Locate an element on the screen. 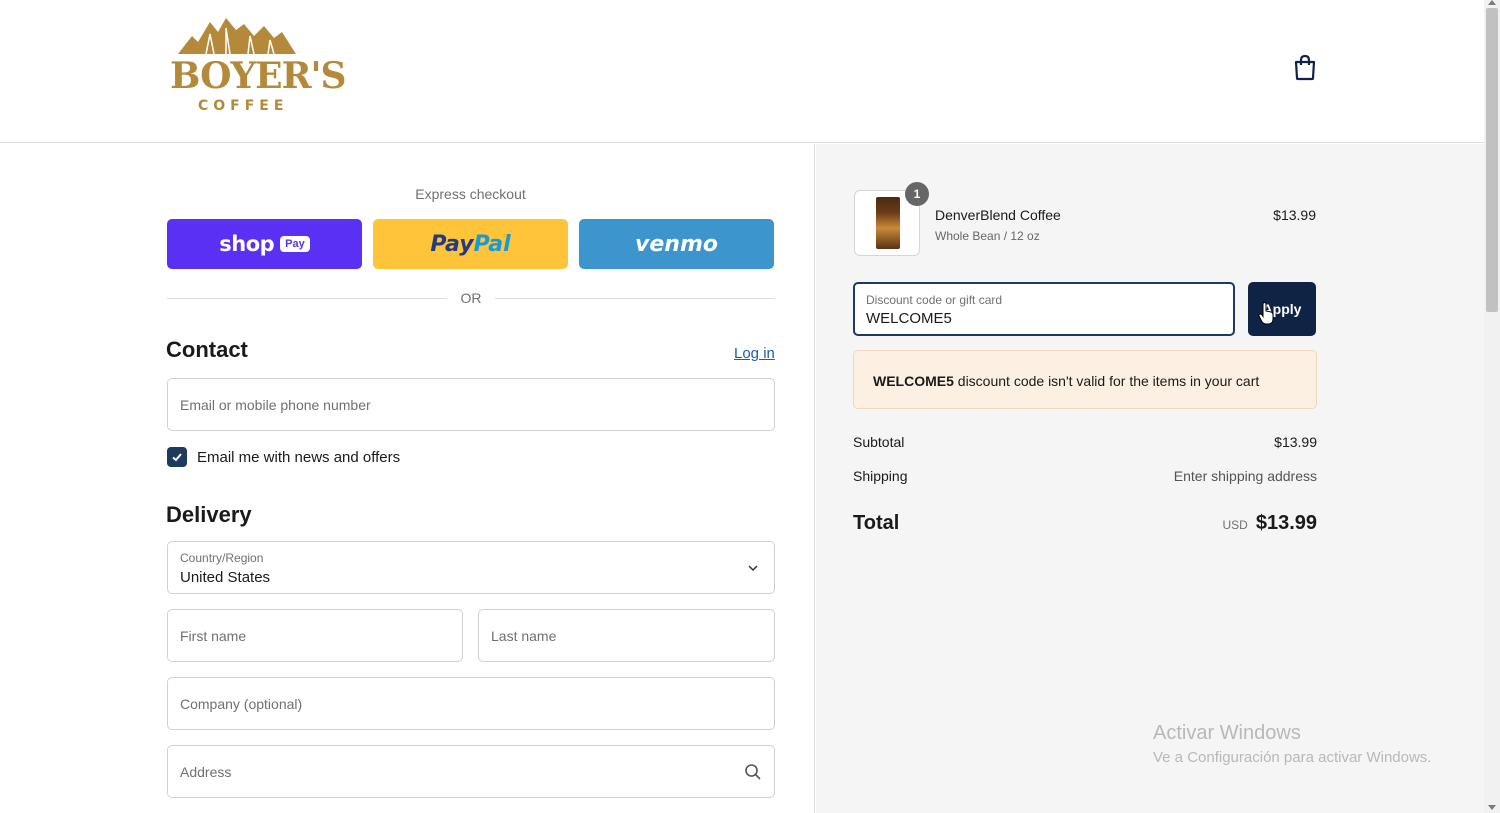  shopping-bag-icon is located at coordinates (1305, 67).